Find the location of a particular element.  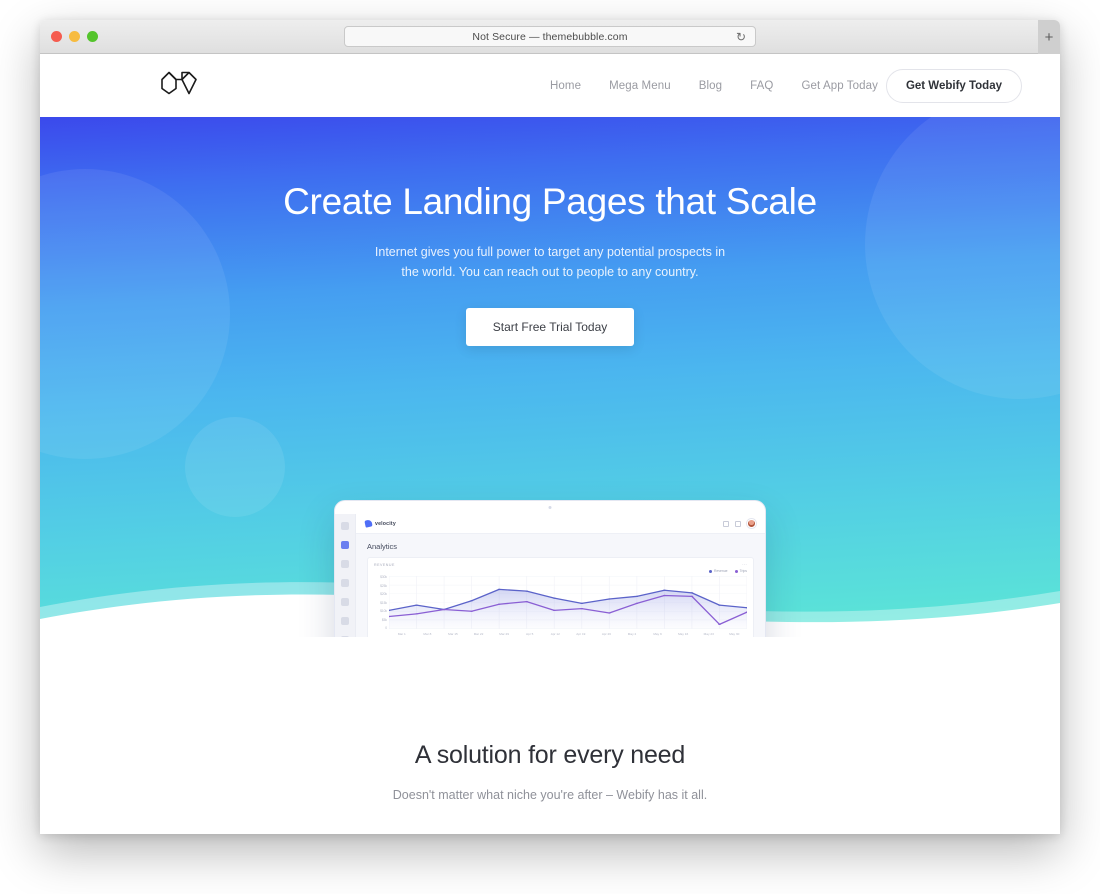

y-tick: $15k is located at coordinates (383, 602).